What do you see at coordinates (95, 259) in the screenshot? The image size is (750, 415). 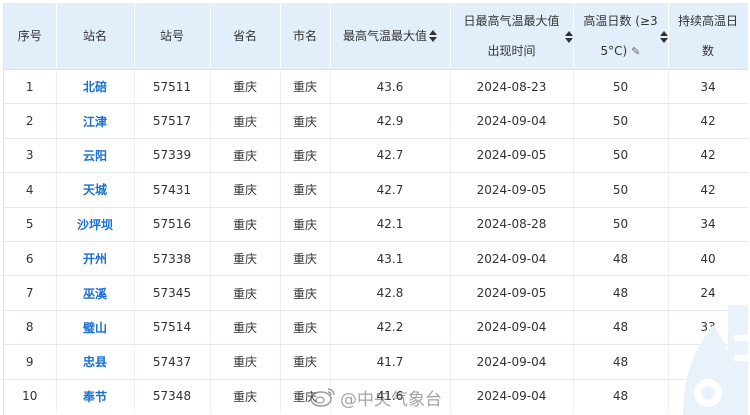 I see `cell-station-name: 开州` at bounding box center [95, 259].